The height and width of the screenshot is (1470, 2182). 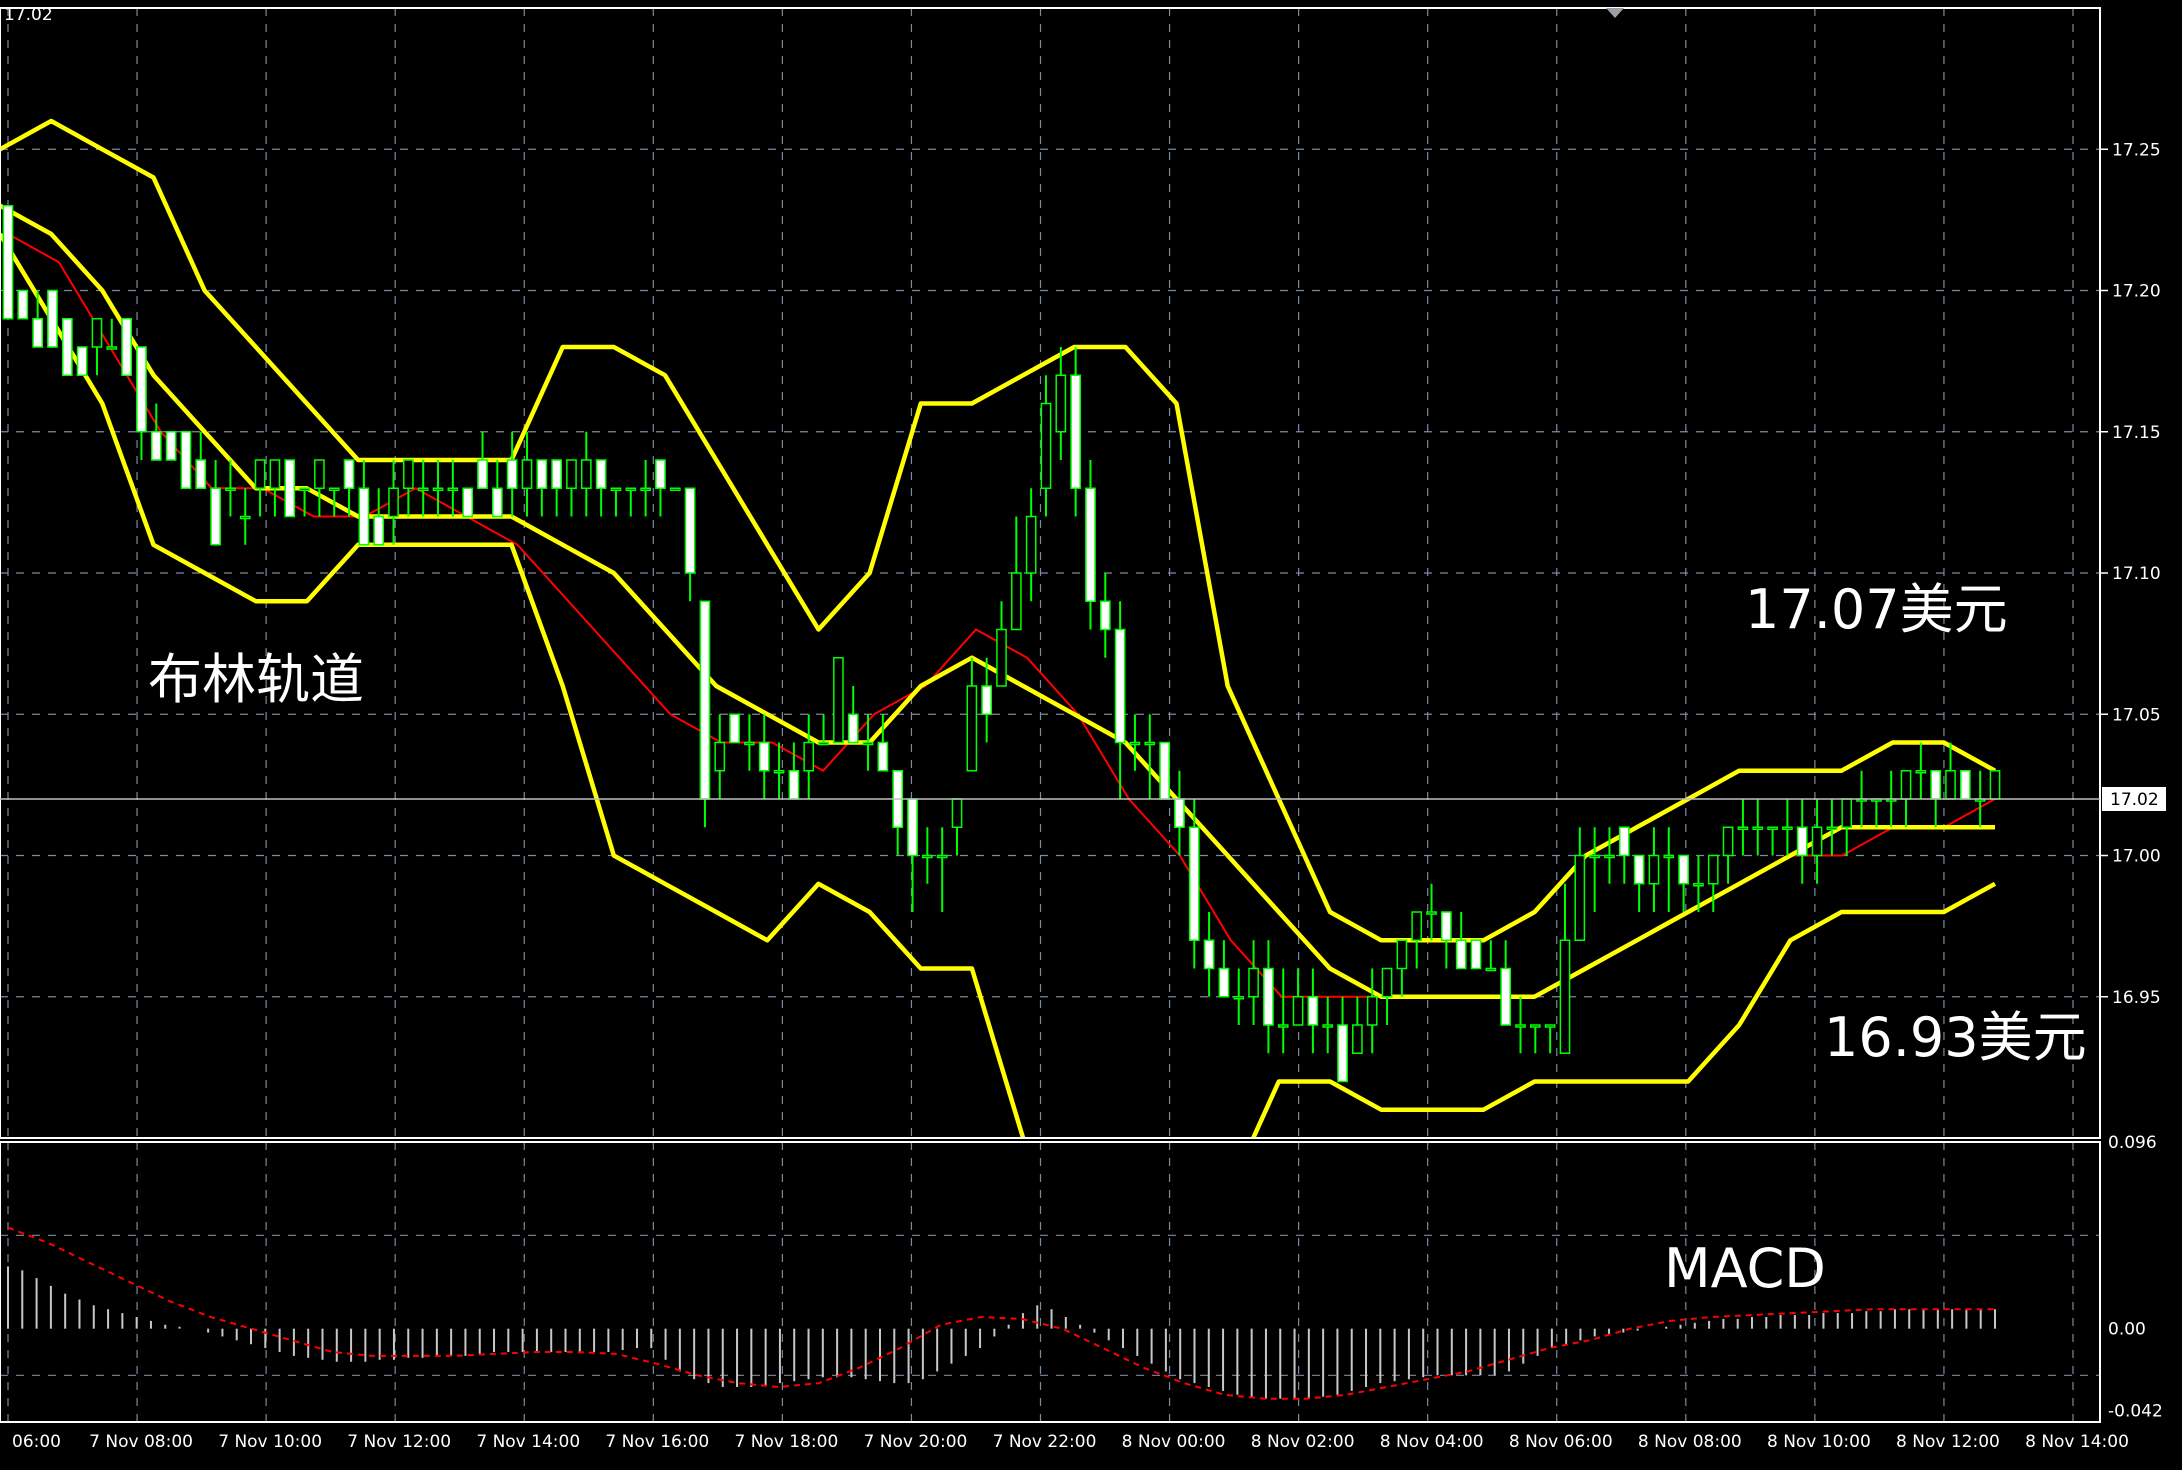 What do you see at coordinates (2134, 800) in the screenshot?
I see `current-price-label: 17.02` at bounding box center [2134, 800].